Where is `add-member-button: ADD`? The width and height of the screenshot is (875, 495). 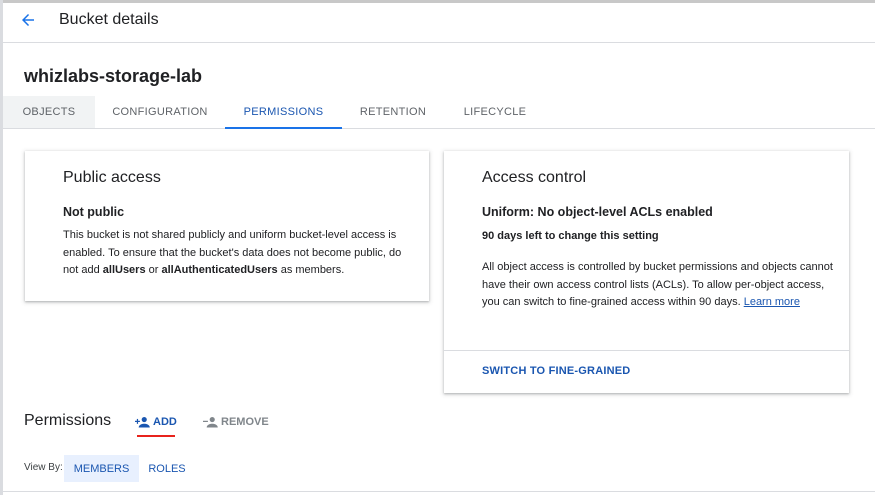
add-member-button: ADD is located at coordinates (156, 422).